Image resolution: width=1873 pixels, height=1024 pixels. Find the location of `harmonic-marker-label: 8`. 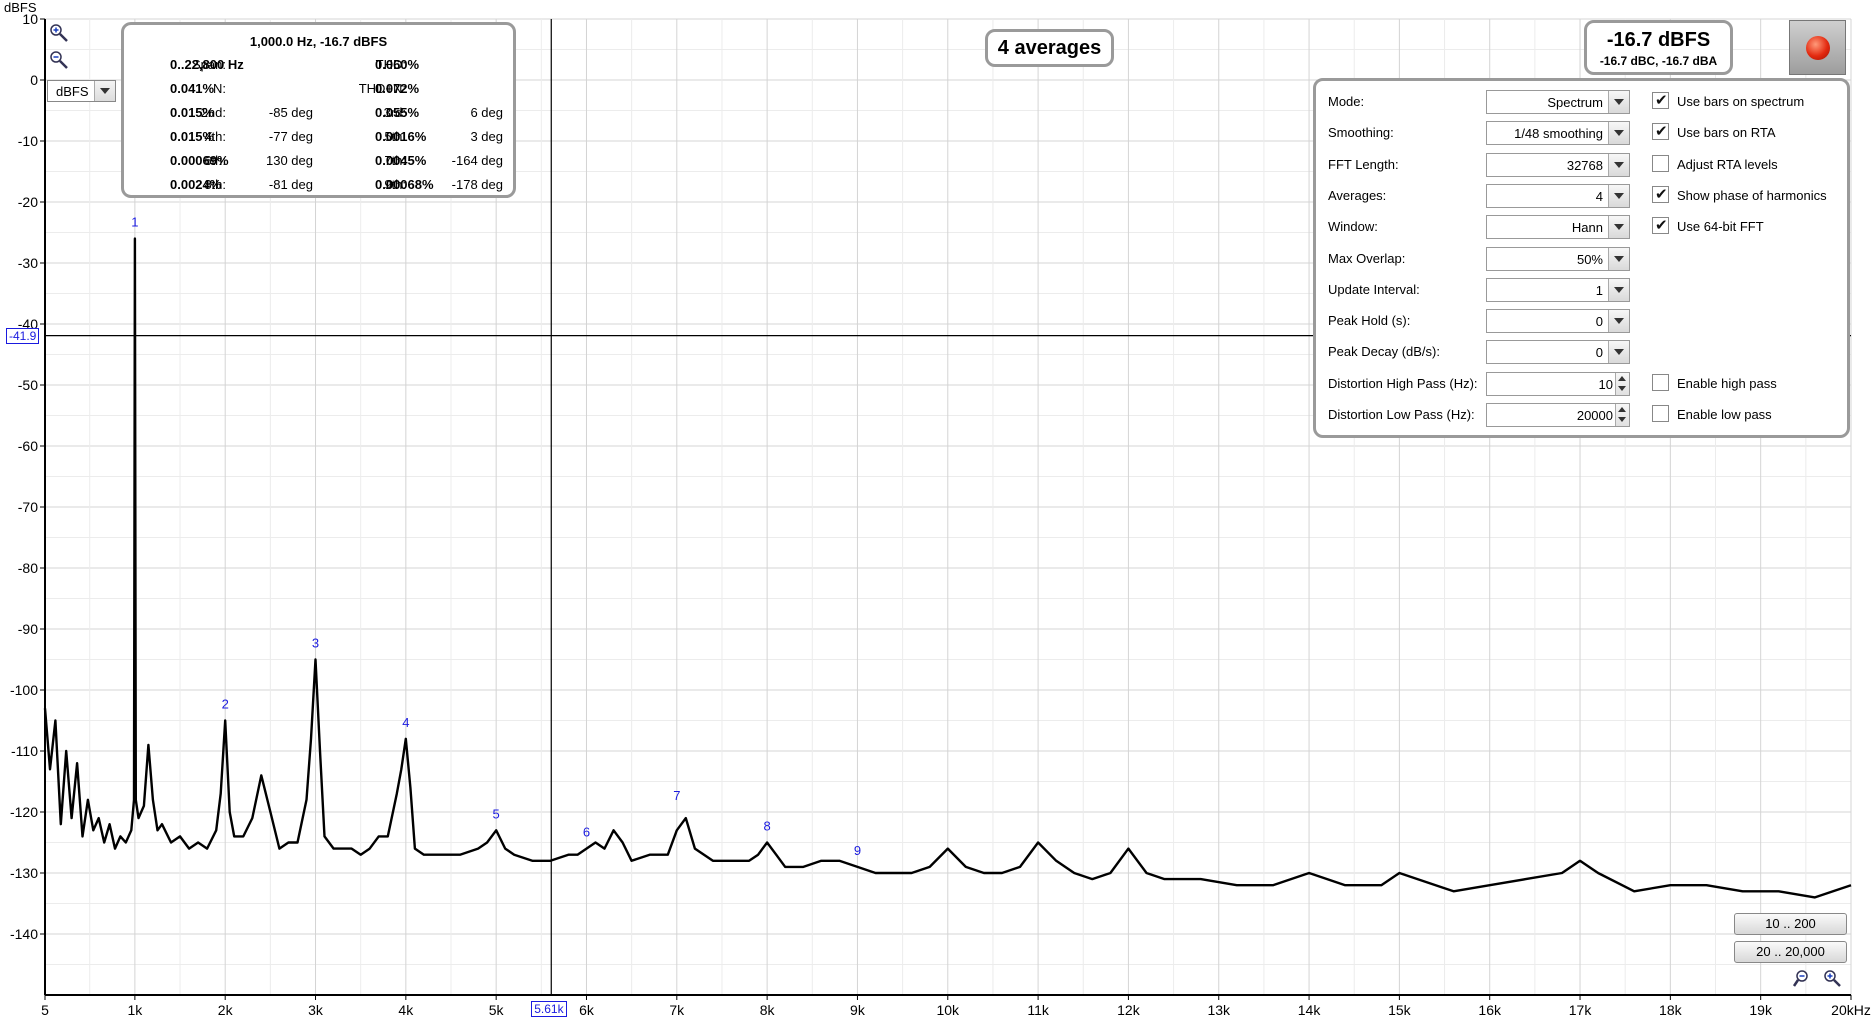

harmonic-marker-label: 8 is located at coordinates (767, 826).